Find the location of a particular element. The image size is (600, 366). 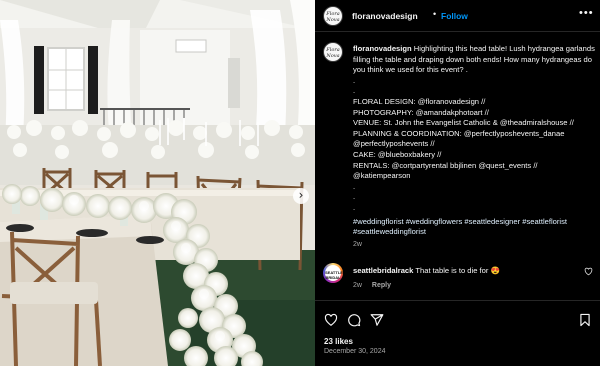

next-photo-button: › is located at coordinates (301, 196).